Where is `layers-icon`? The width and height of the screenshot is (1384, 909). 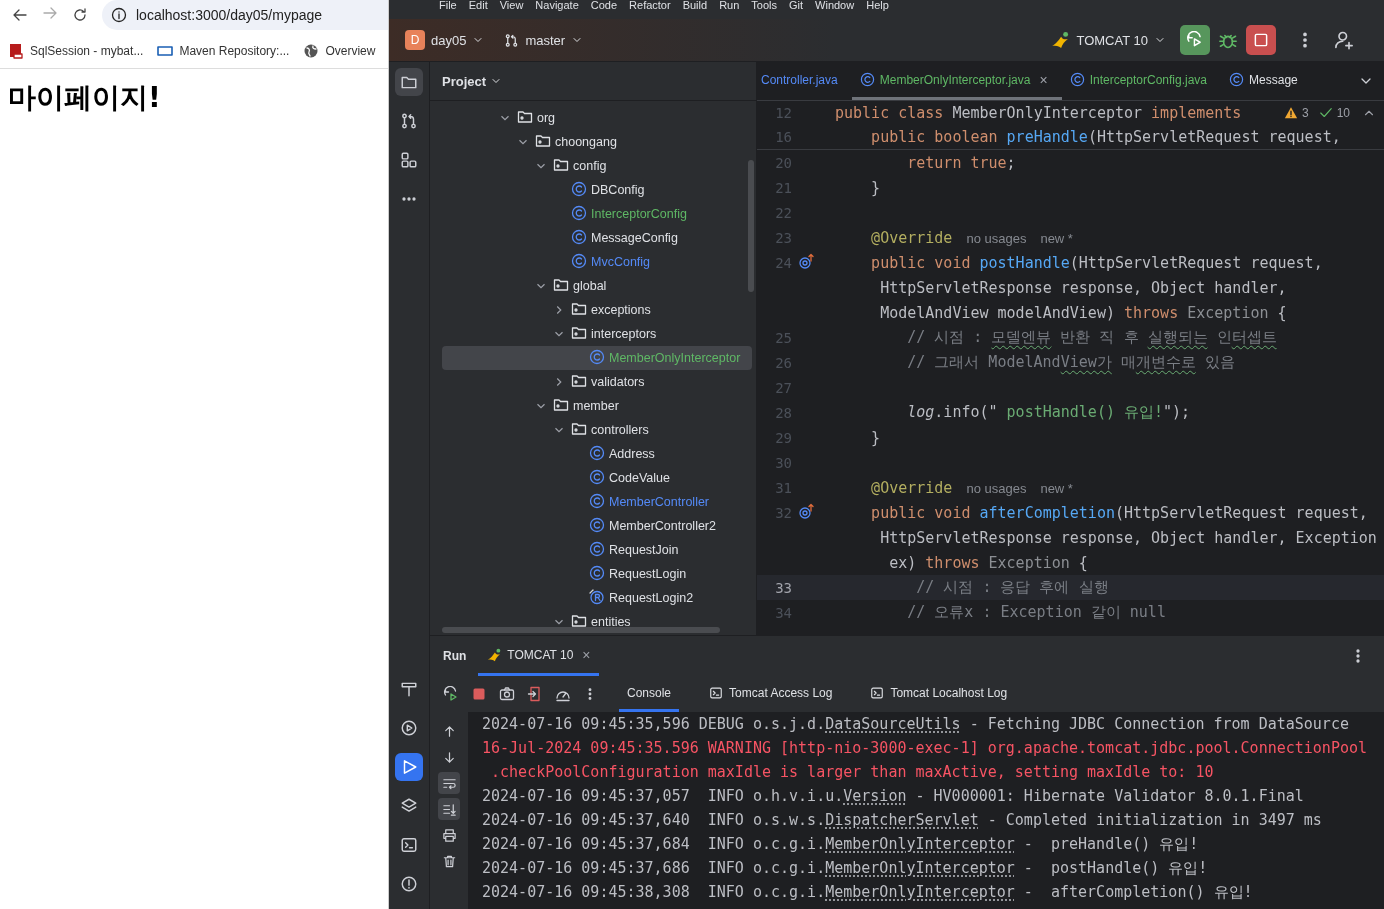
layers-icon is located at coordinates (409, 806).